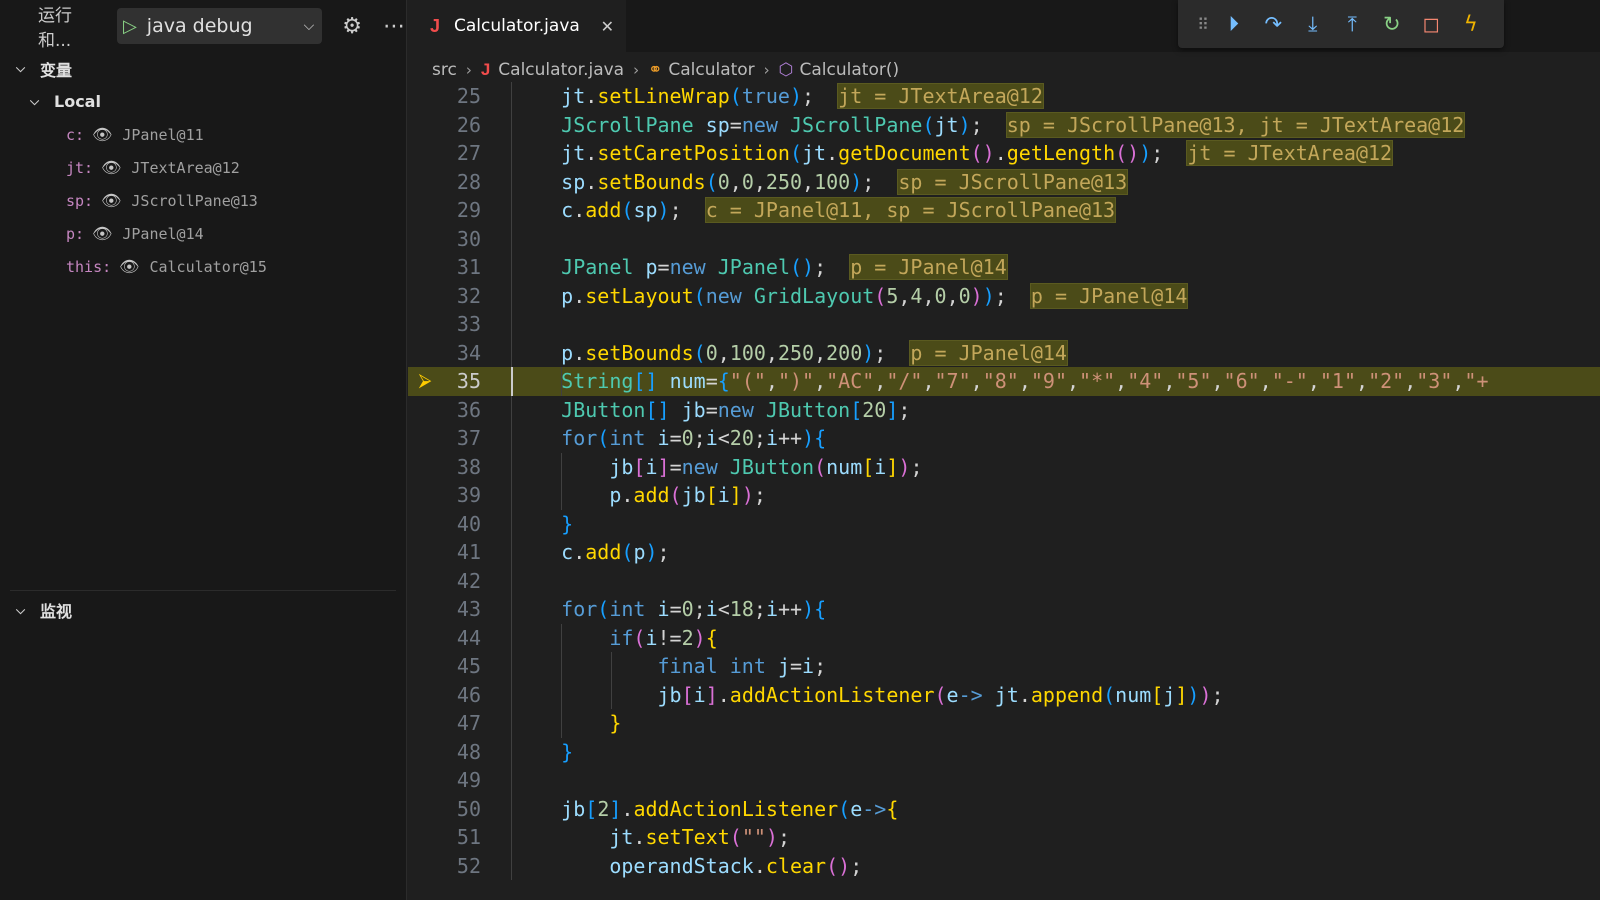 This screenshot has height=900, width=1600. What do you see at coordinates (1392, 24) in the screenshot?
I see `restart-icon: ↻` at bounding box center [1392, 24].